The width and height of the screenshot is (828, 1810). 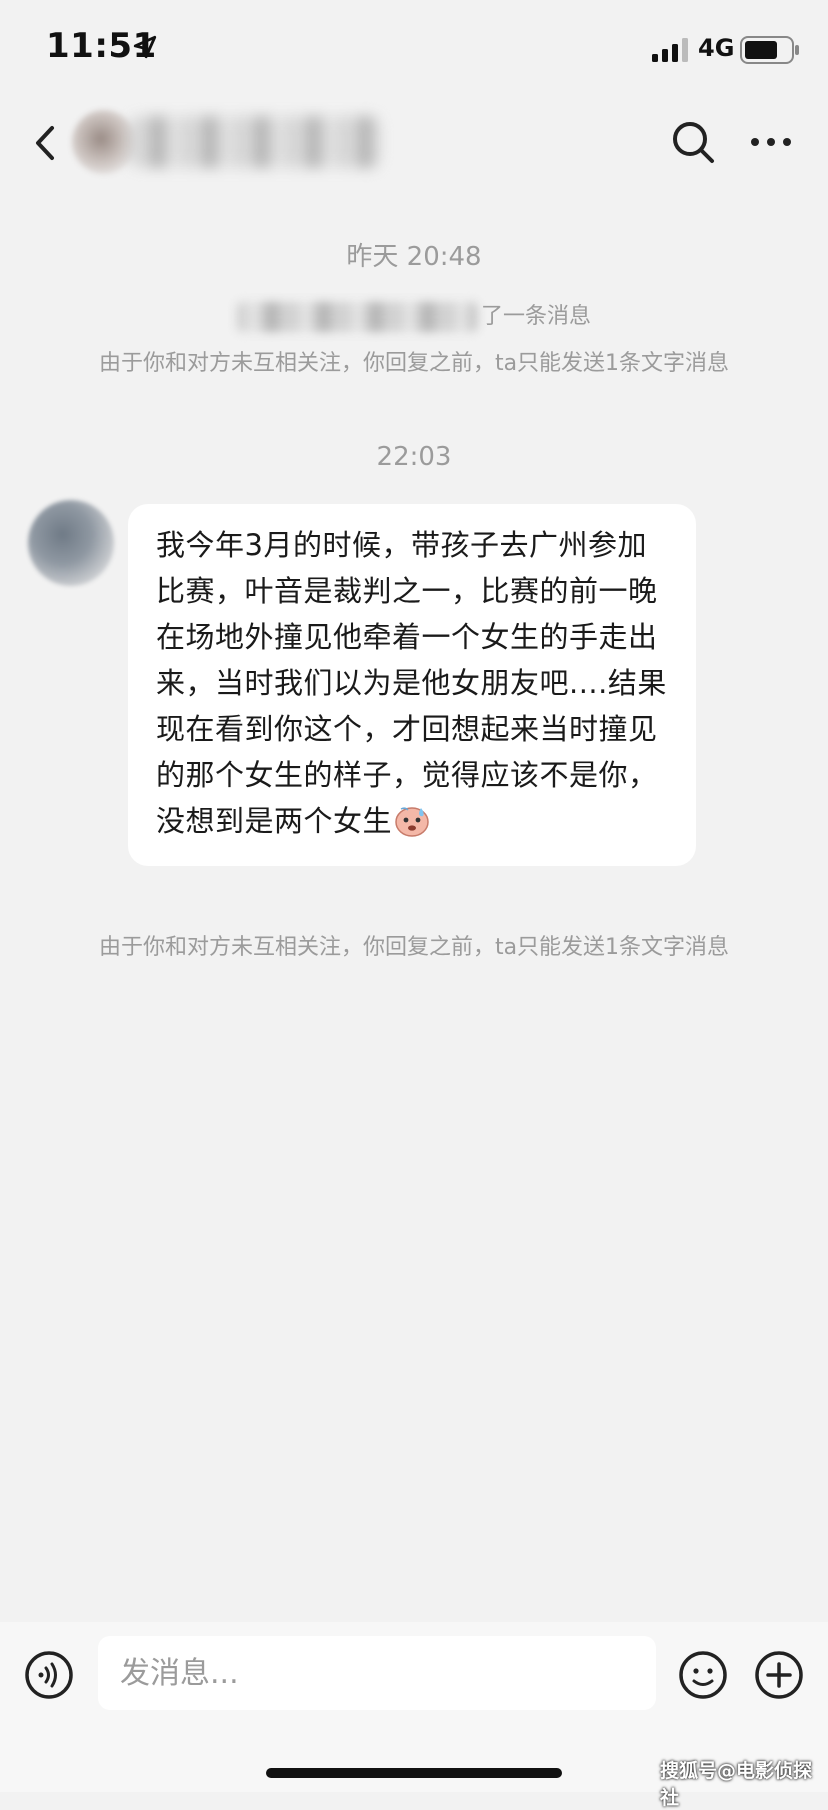 What do you see at coordinates (145, 47) in the screenshot?
I see `location-arrow-icon` at bounding box center [145, 47].